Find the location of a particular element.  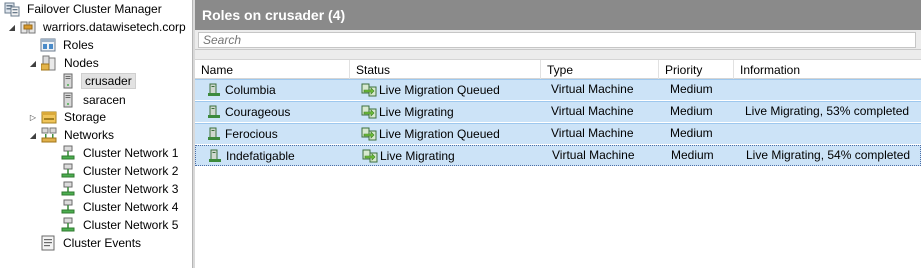

cell-name: Indefatigable is located at coordinates (278, 156).